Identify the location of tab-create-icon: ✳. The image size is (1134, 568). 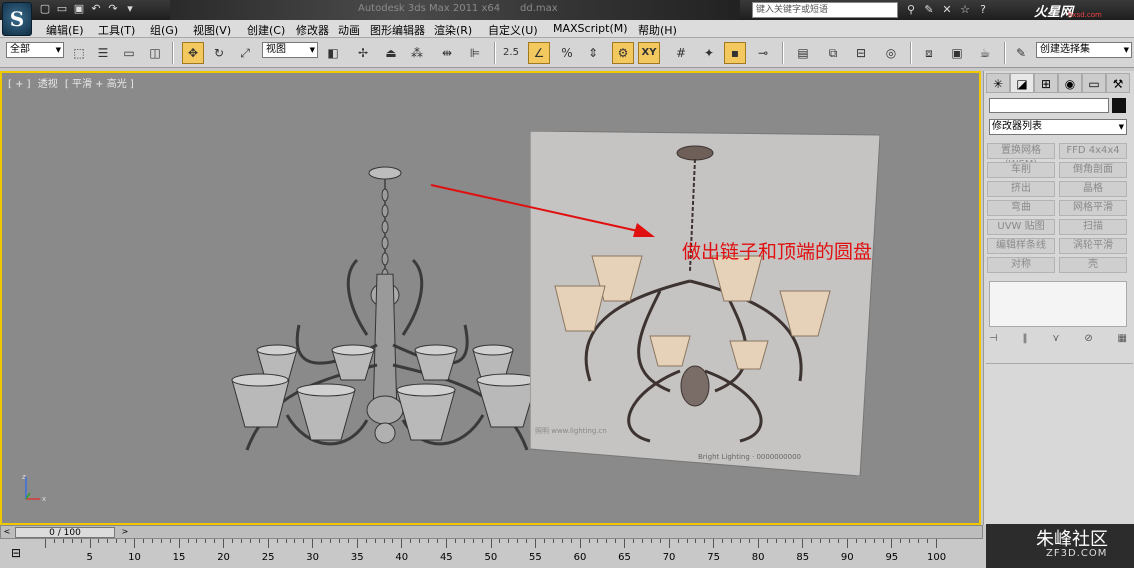
(998, 83).